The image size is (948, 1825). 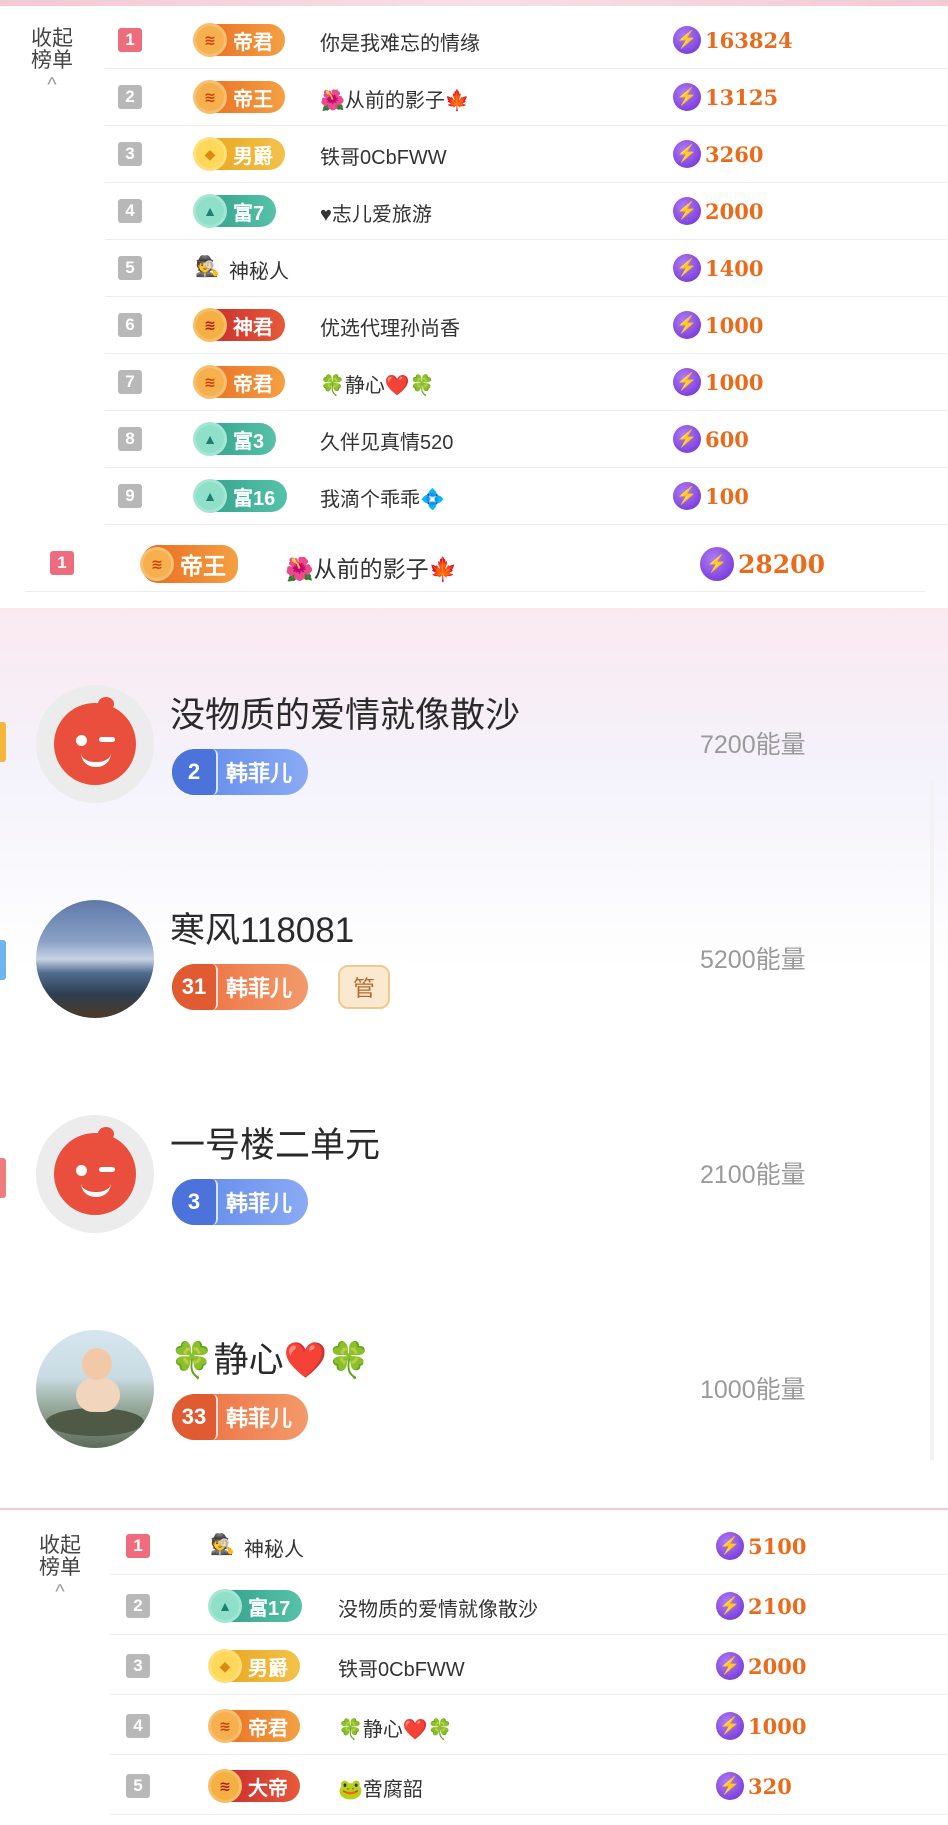 I want to click on fan-name: 没物质的爱情就像散沙, so click(x=345, y=712).